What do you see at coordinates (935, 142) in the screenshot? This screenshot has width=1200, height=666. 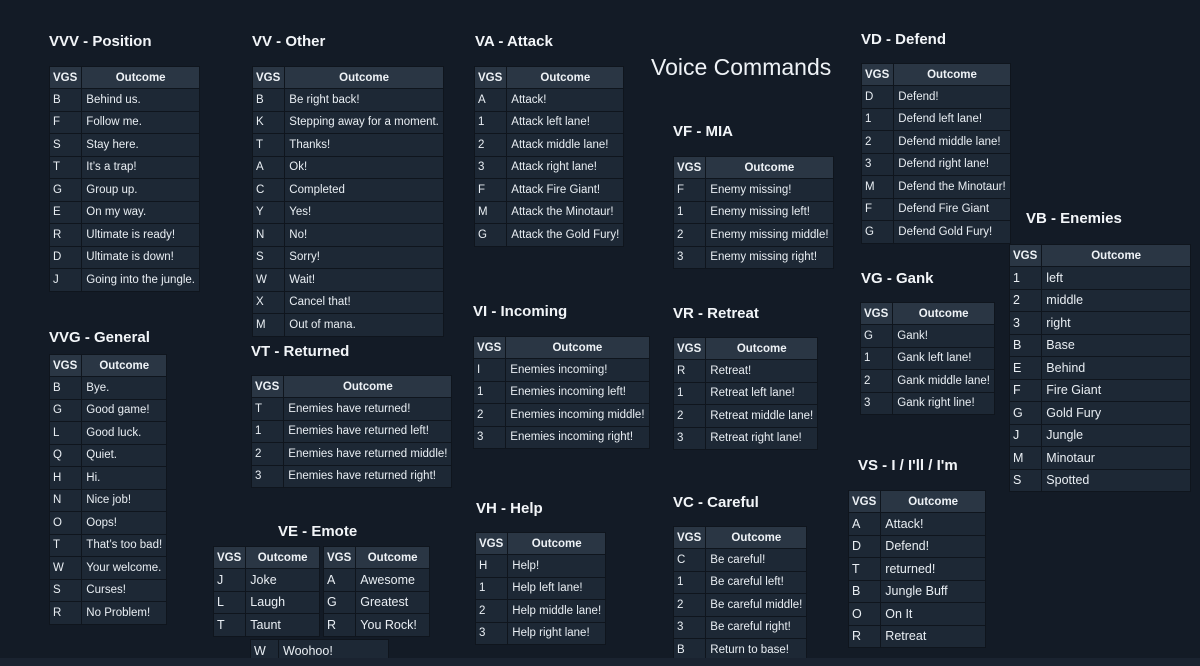 I see `table-row: 2 Defend middle lane!` at bounding box center [935, 142].